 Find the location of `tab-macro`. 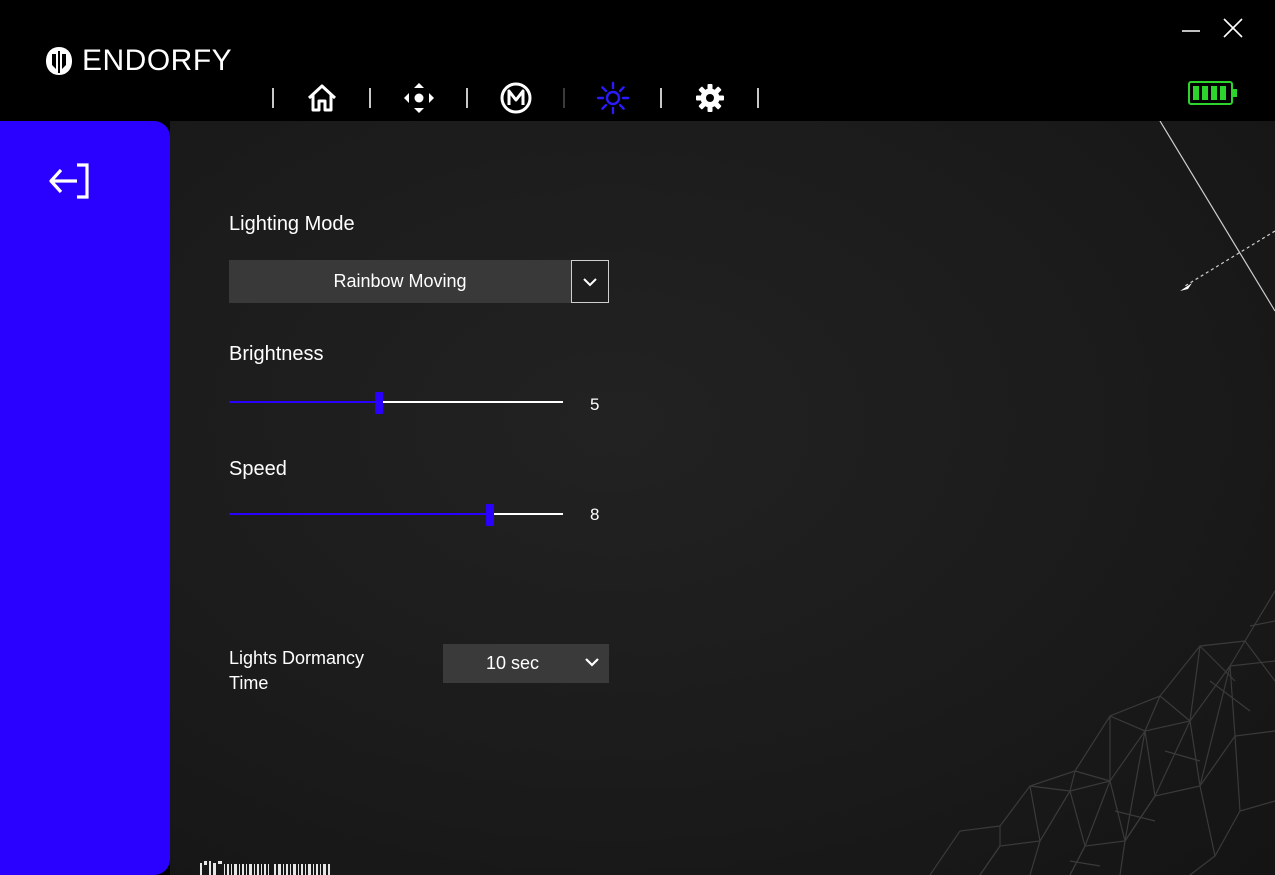

tab-macro is located at coordinates (515, 98).